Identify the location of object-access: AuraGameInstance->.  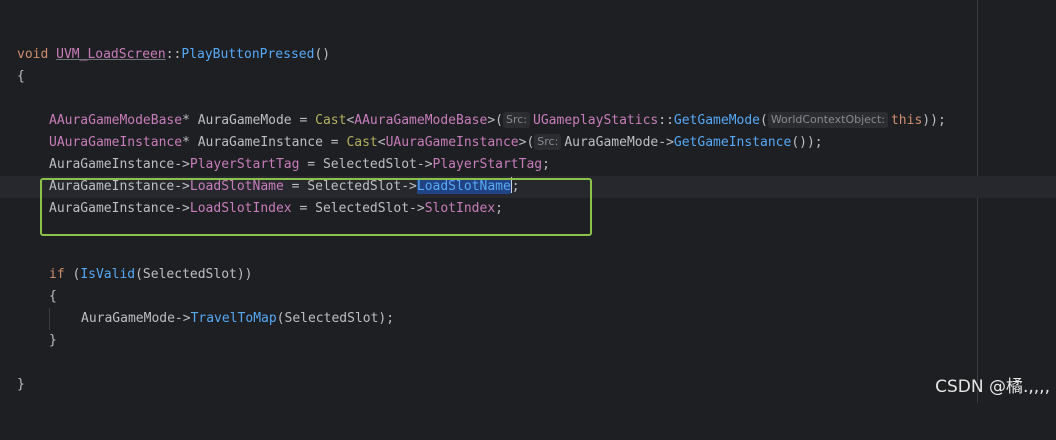
(119, 164).